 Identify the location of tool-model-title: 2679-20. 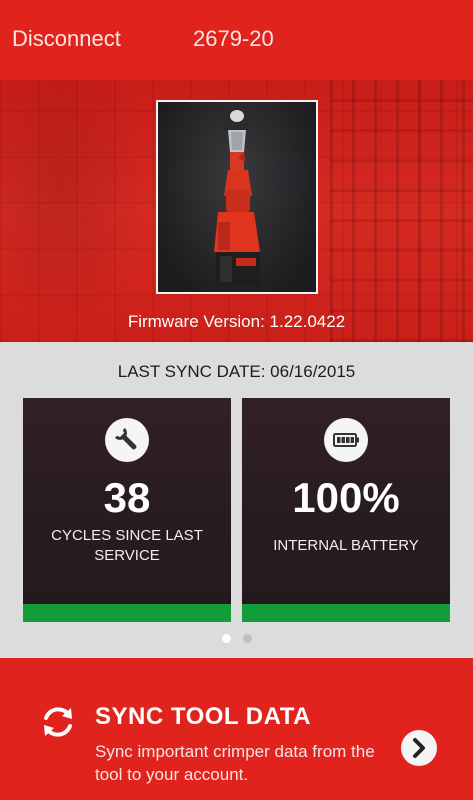
(233, 38).